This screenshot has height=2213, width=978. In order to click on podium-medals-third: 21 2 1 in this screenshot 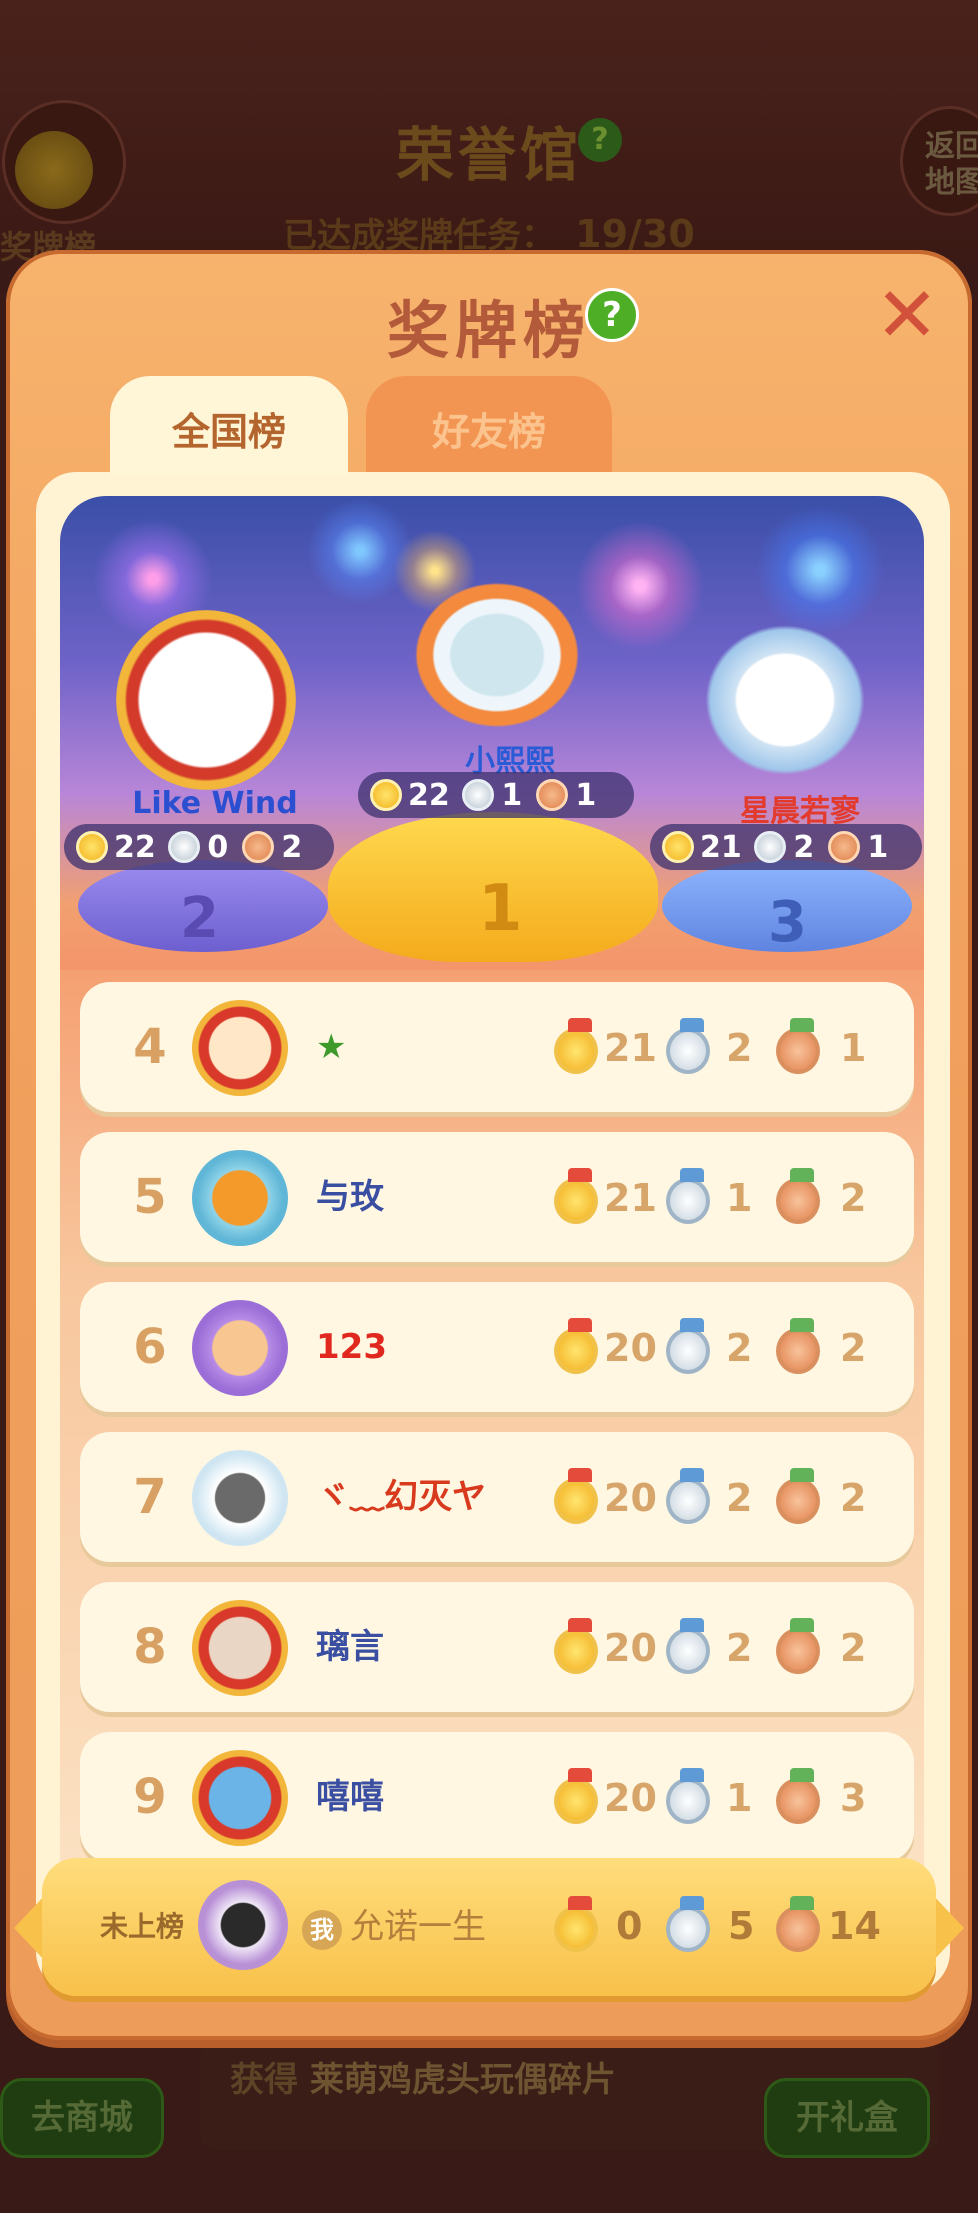, I will do `click(786, 847)`.